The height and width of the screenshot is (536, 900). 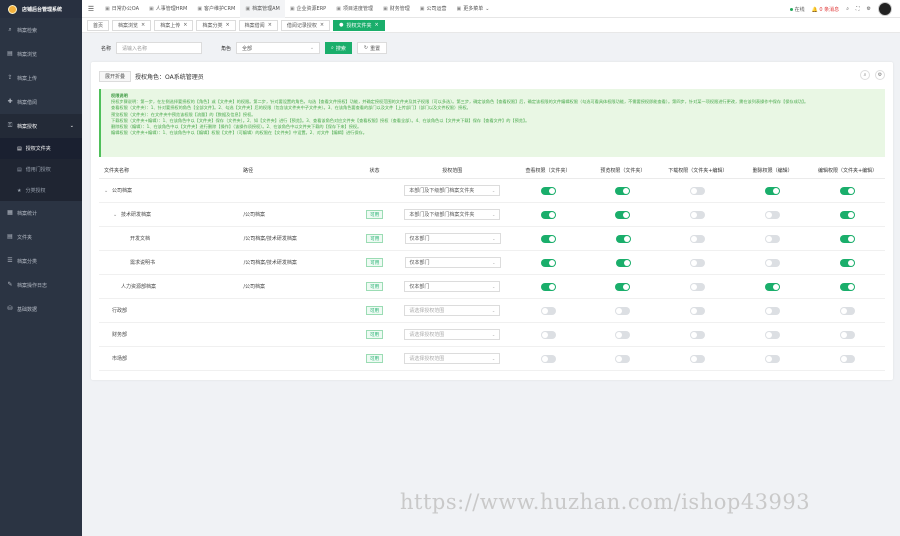 I want to click on role-select: 全部 ⌄, so click(x=278, y=48).